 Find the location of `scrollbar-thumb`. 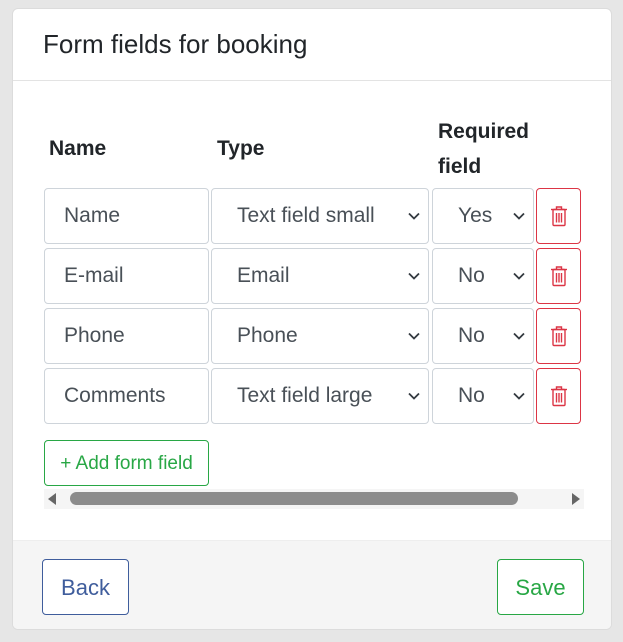

scrollbar-thumb is located at coordinates (294, 498).